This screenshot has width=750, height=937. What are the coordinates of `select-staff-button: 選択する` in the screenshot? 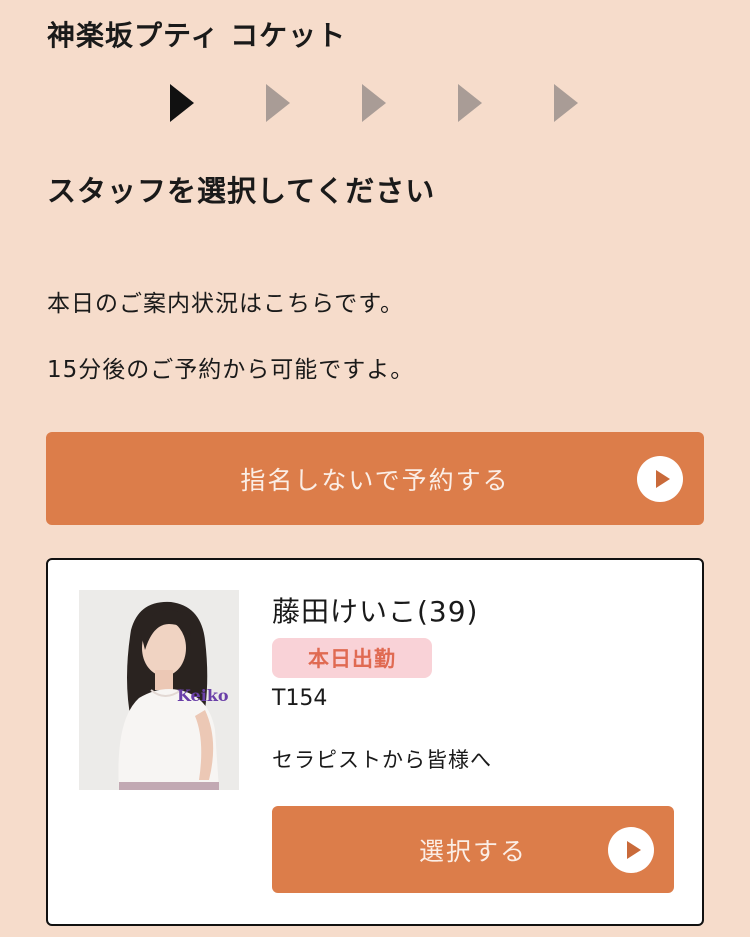 It's located at (473, 849).